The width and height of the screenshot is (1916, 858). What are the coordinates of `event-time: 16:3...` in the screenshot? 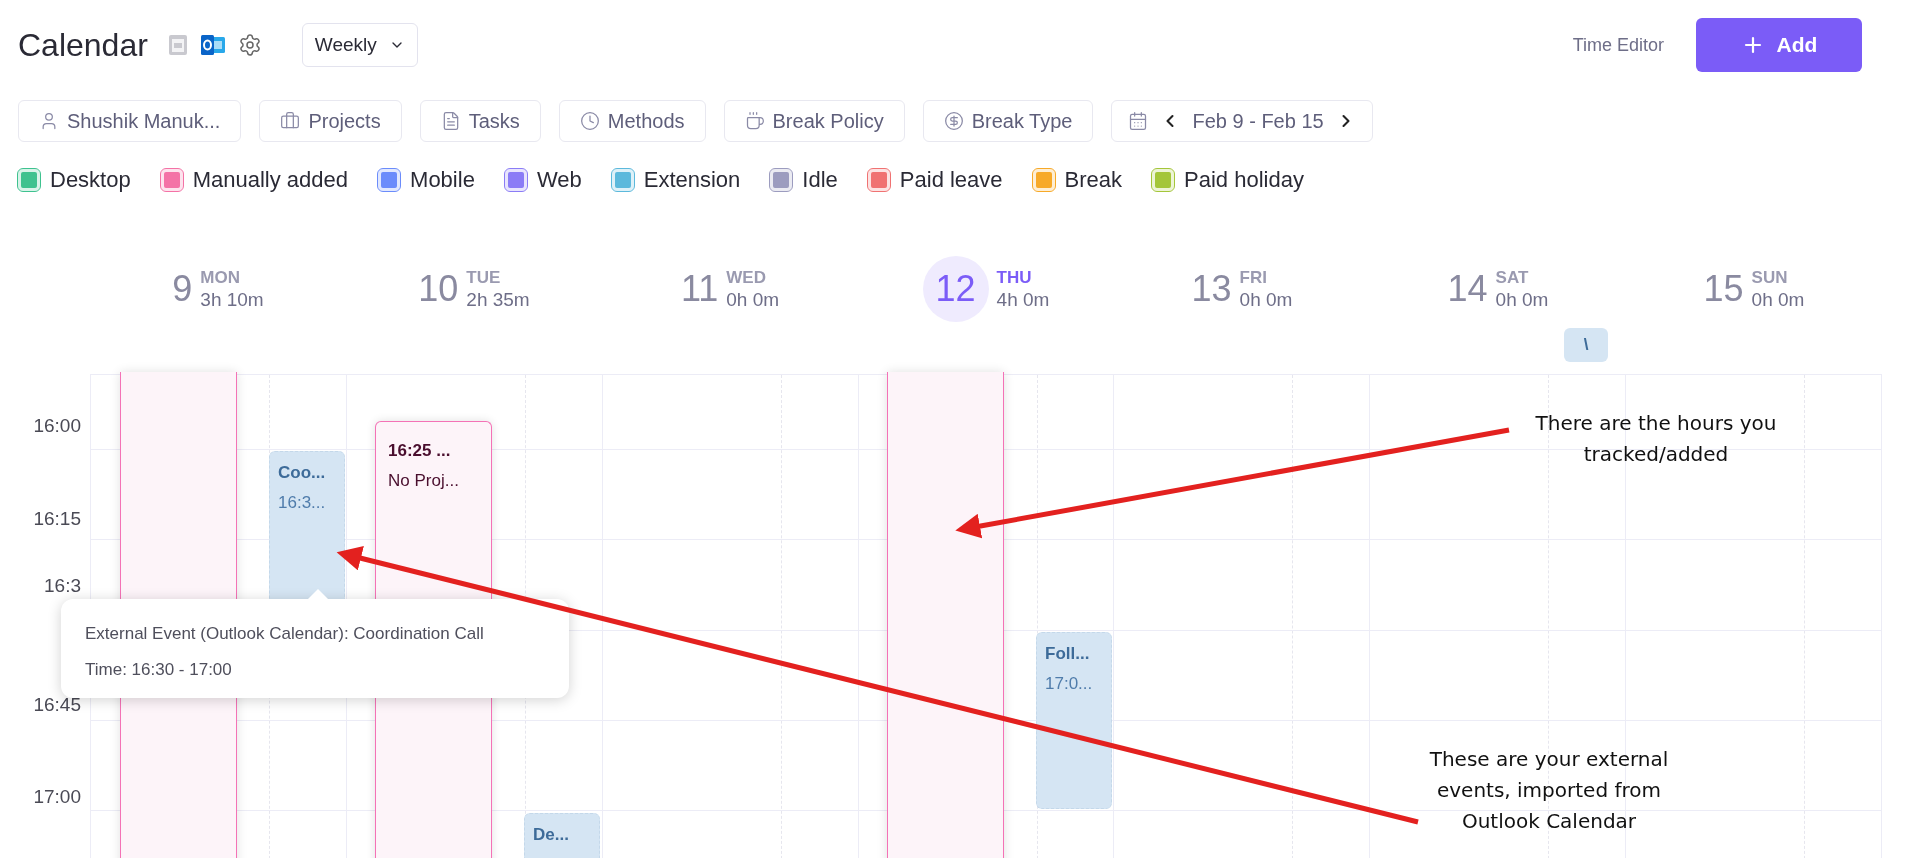 It's located at (302, 502).